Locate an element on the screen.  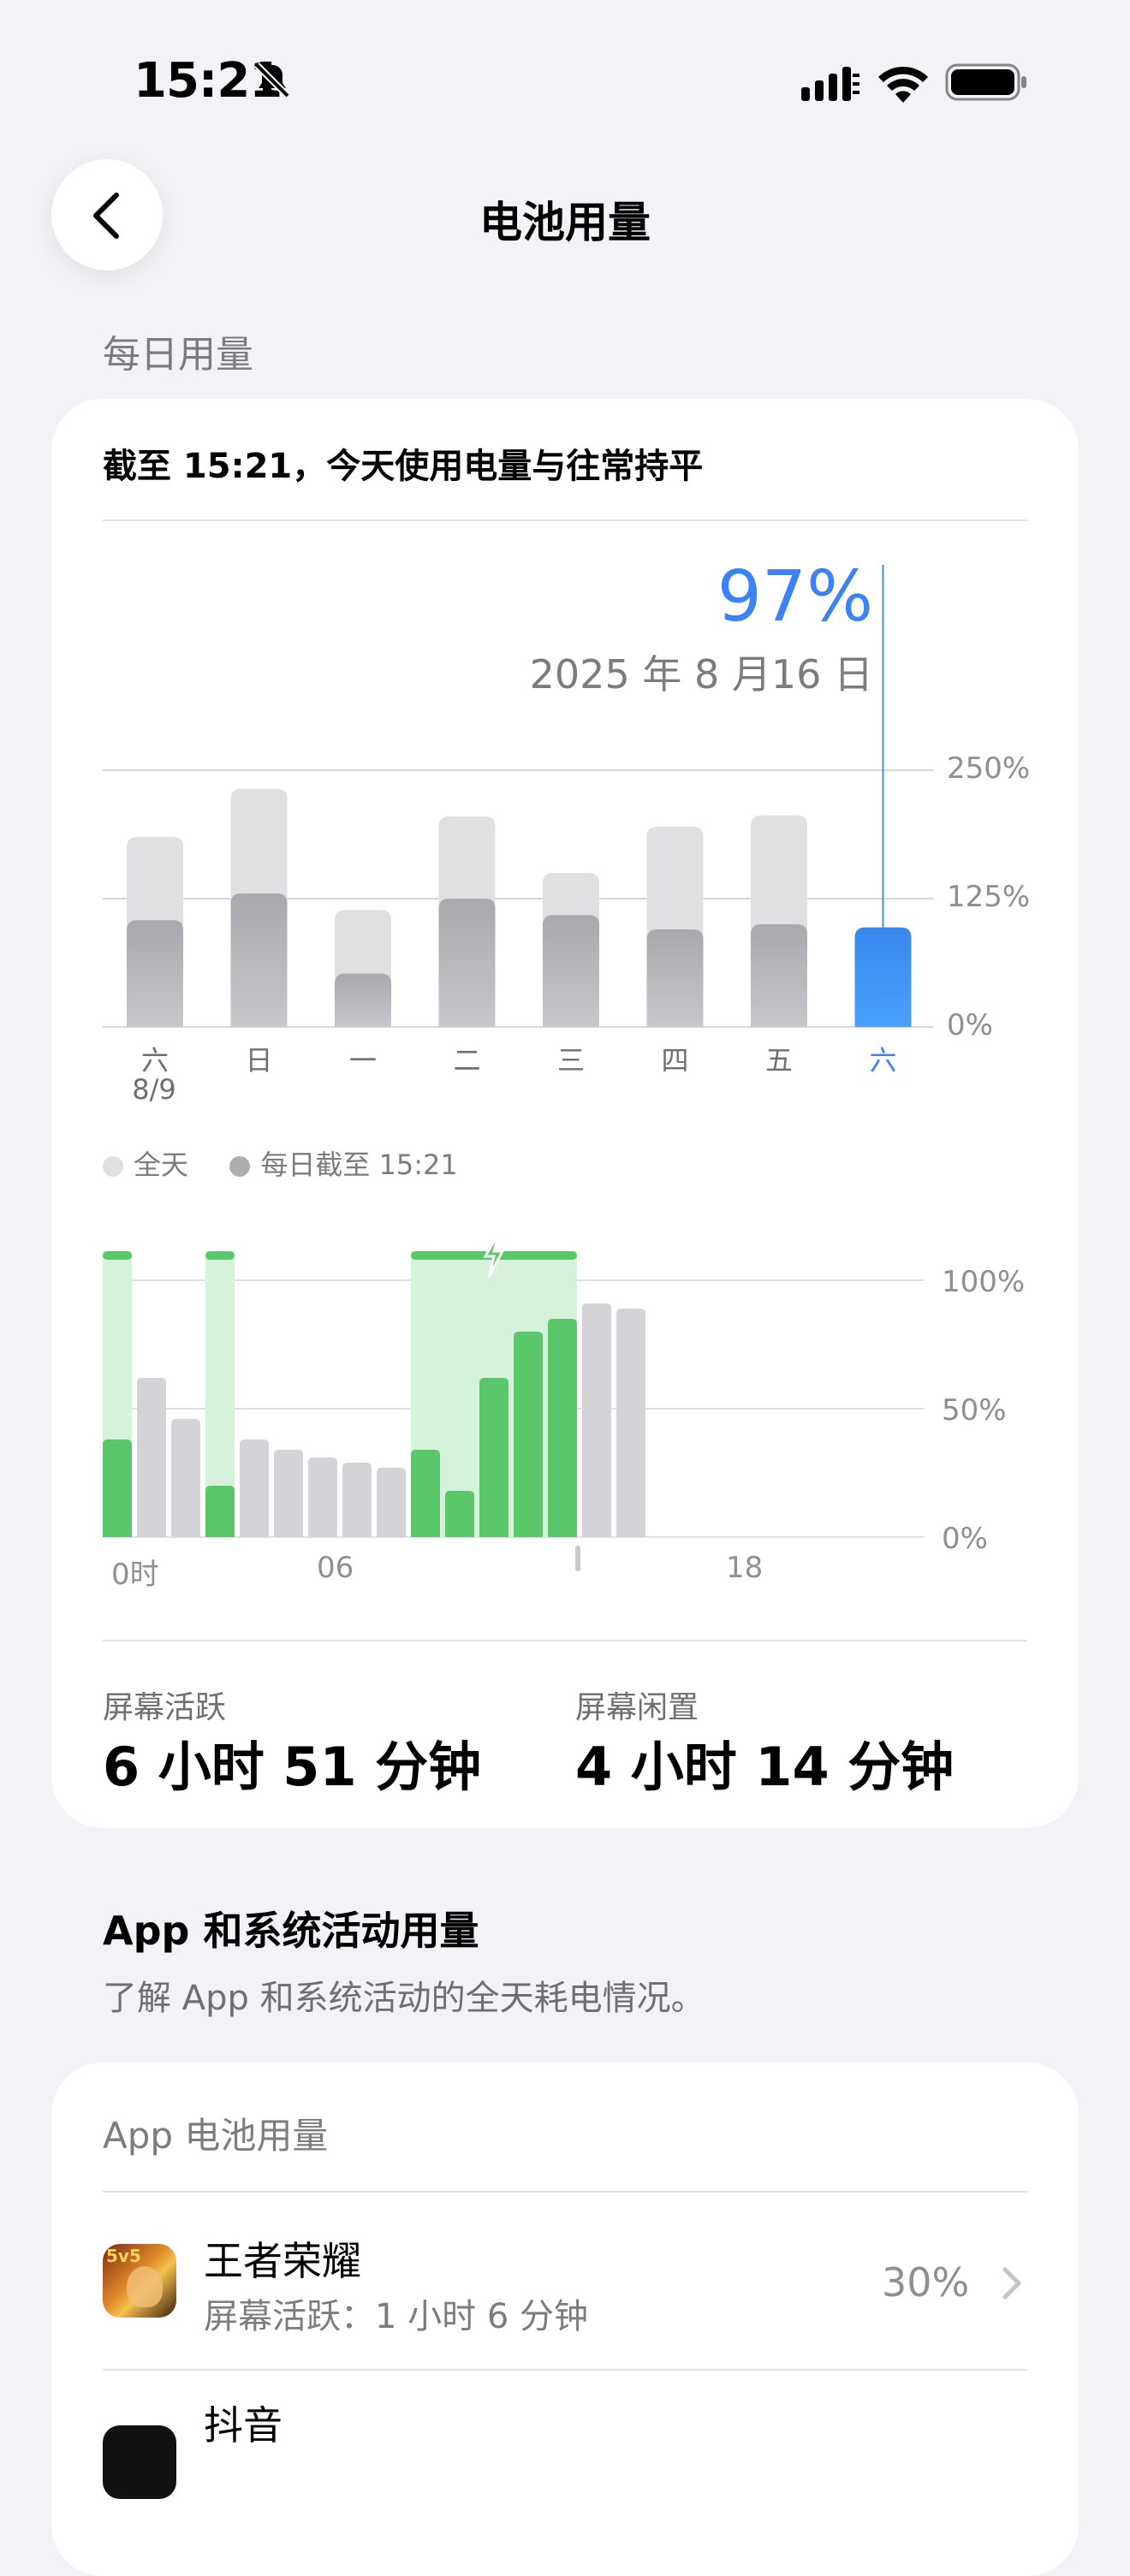
wifi-icon is located at coordinates (903, 84).